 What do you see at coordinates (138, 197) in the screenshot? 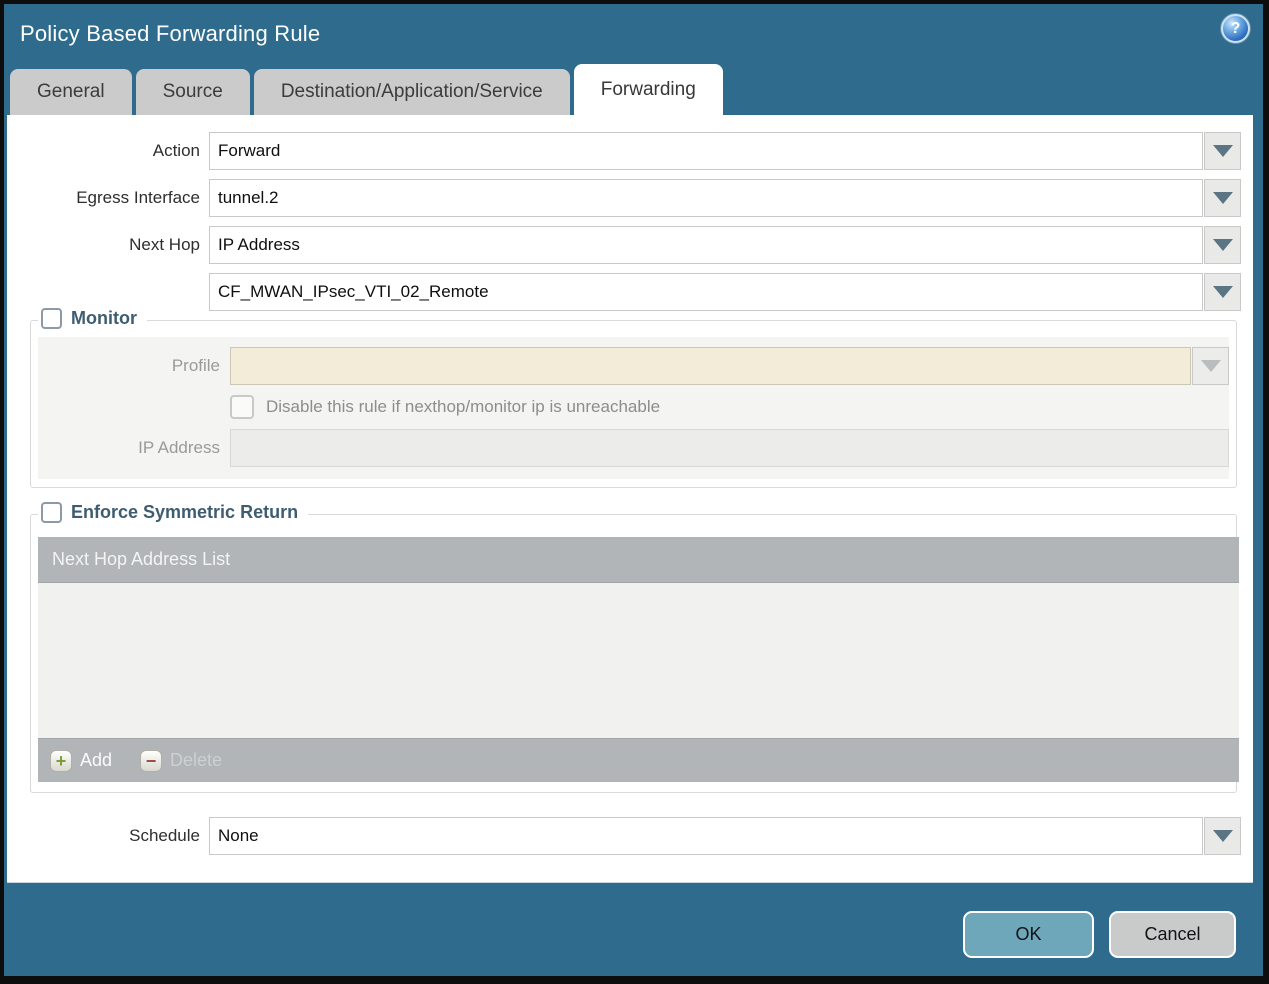
I see `egress-interface-label: Egress Interface` at bounding box center [138, 197].